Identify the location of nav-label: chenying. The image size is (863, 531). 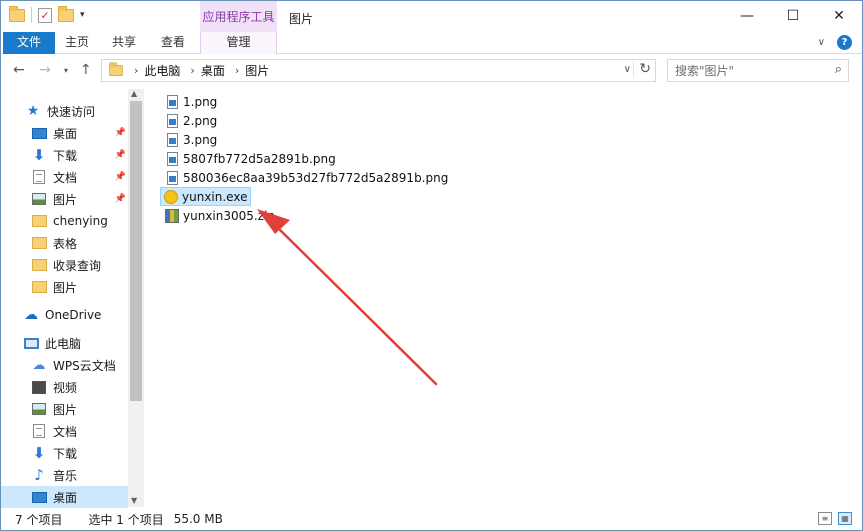
(80, 221).